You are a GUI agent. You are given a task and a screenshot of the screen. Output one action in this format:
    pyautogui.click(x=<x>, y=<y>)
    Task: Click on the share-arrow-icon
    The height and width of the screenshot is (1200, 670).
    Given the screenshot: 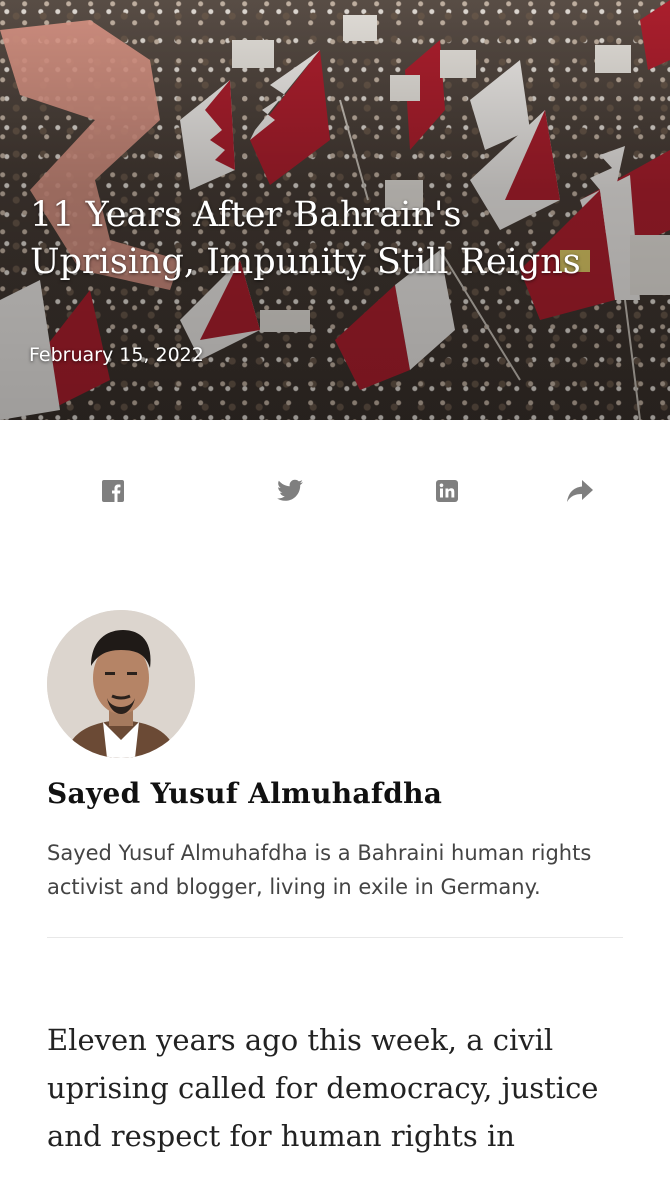 What is the action you would take?
    pyautogui.click(x=580, y=491)
    